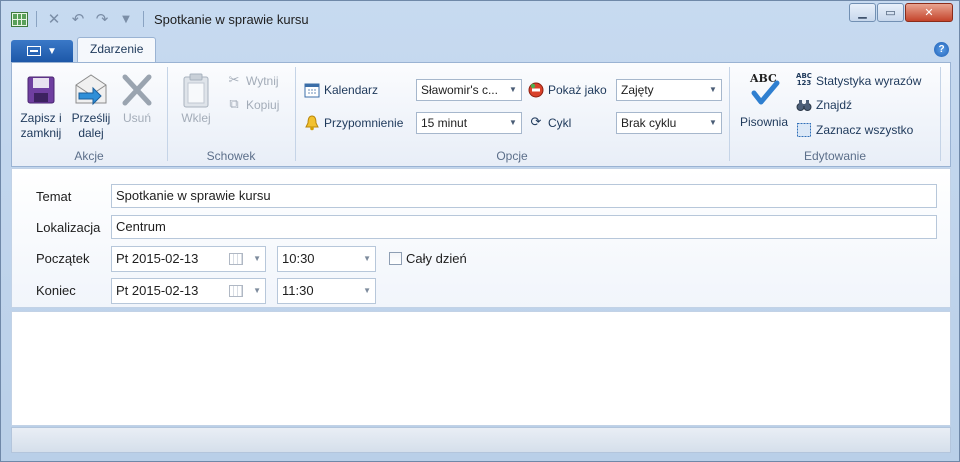 The image size is (960, 462). Describe the element at coordinates (469, 123) in the screenshot. I see `reminder-select: 15 minut ▼` at that location.